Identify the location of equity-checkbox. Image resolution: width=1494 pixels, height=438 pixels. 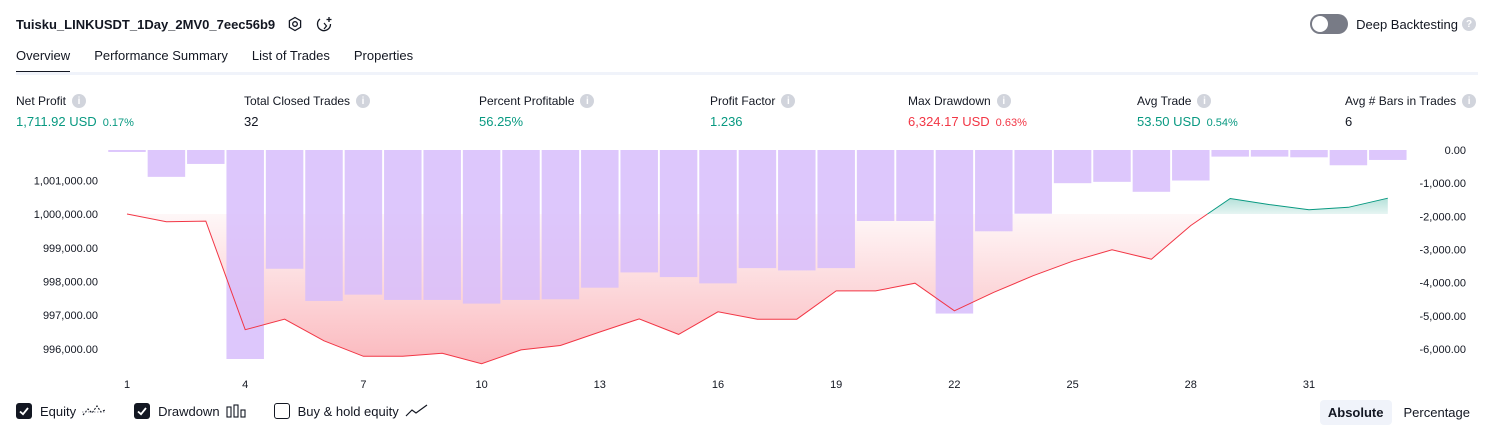
(24, 411).